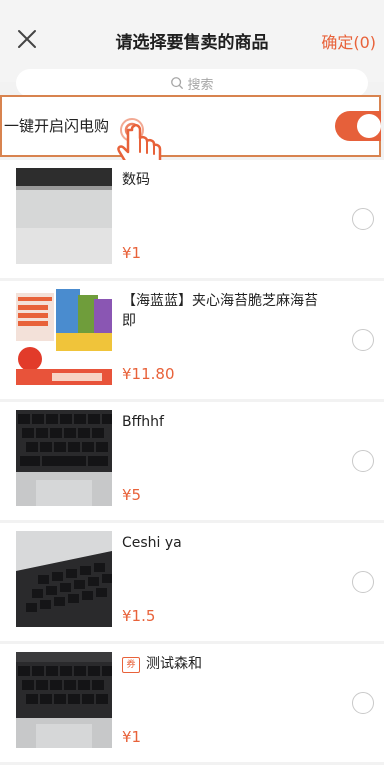  Describe the element at coordinates (222, 664) in the screenshot. I see `product-name: 券测试森和` at that location.